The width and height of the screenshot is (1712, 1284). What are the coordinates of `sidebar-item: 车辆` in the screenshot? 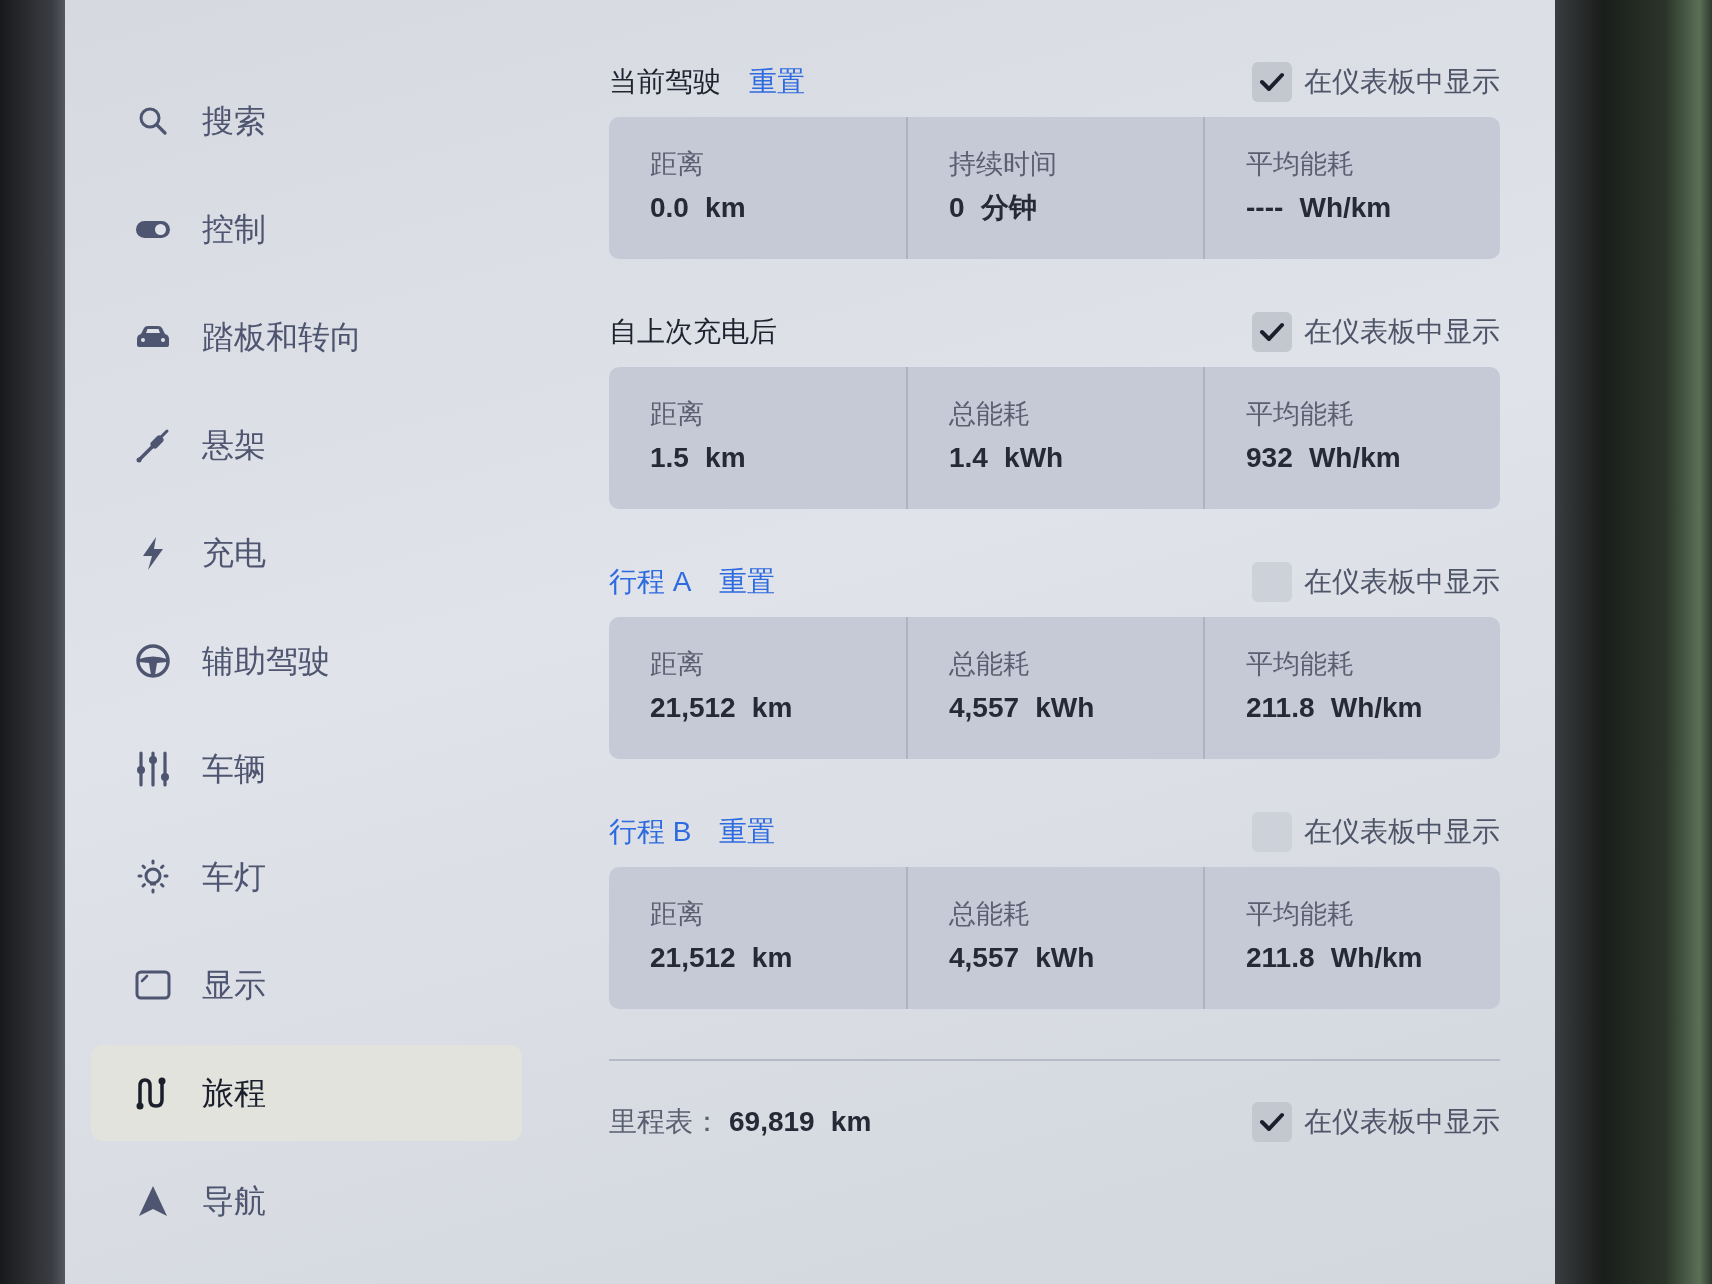 It's located at (306, 769).